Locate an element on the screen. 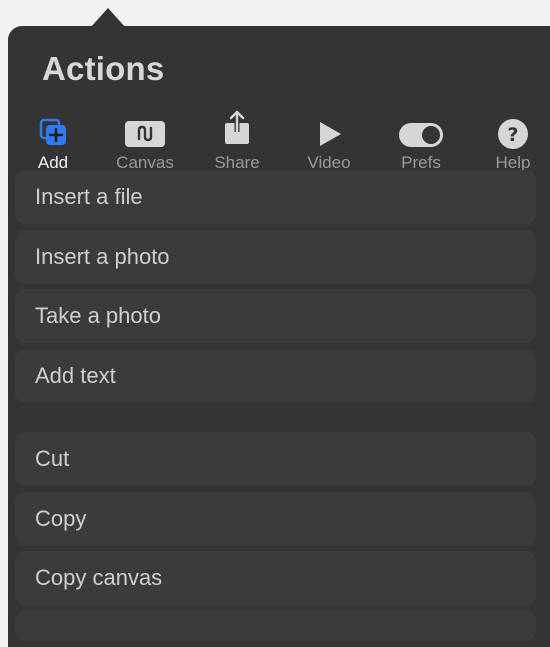 The height and width of the screenshot is (647, 550). menu-item-label: Add text is located at coordinates (75, 375).